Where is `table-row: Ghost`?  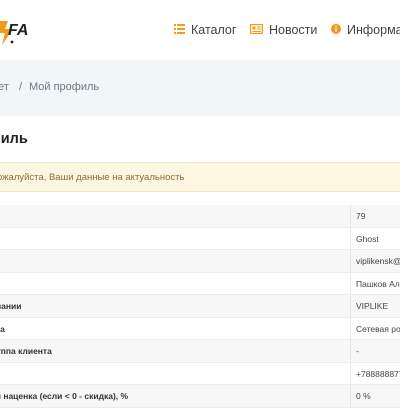
table-row: Ghost is located at coordinates (200, 238).